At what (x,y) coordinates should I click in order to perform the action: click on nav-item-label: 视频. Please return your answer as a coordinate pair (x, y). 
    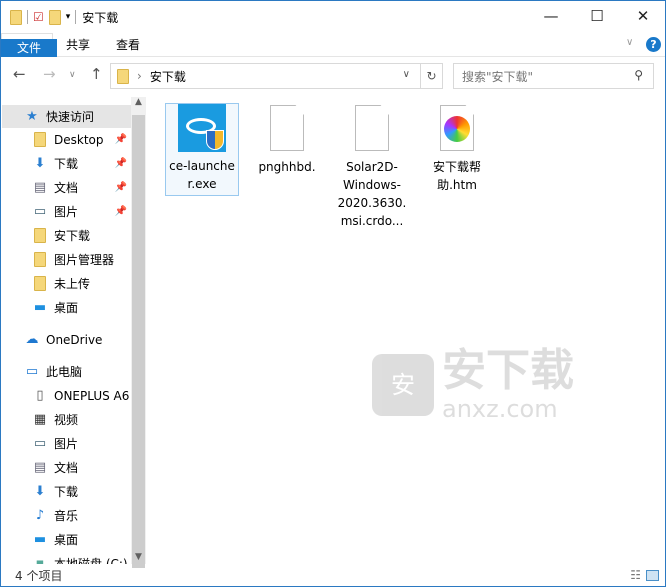
    Looking at the image, I should click on (66, 420).